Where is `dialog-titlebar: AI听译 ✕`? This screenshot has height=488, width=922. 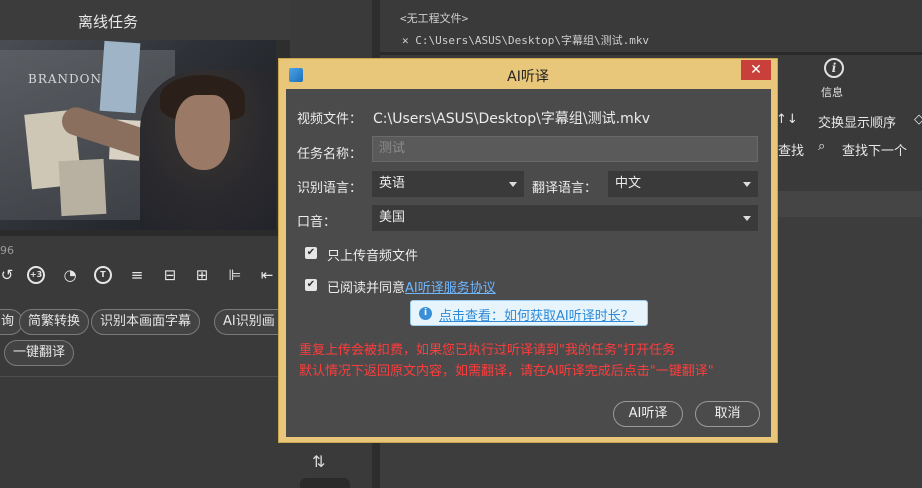 dialog-titlebar: AI听译 ✕ is located at coordinates (528, 74).